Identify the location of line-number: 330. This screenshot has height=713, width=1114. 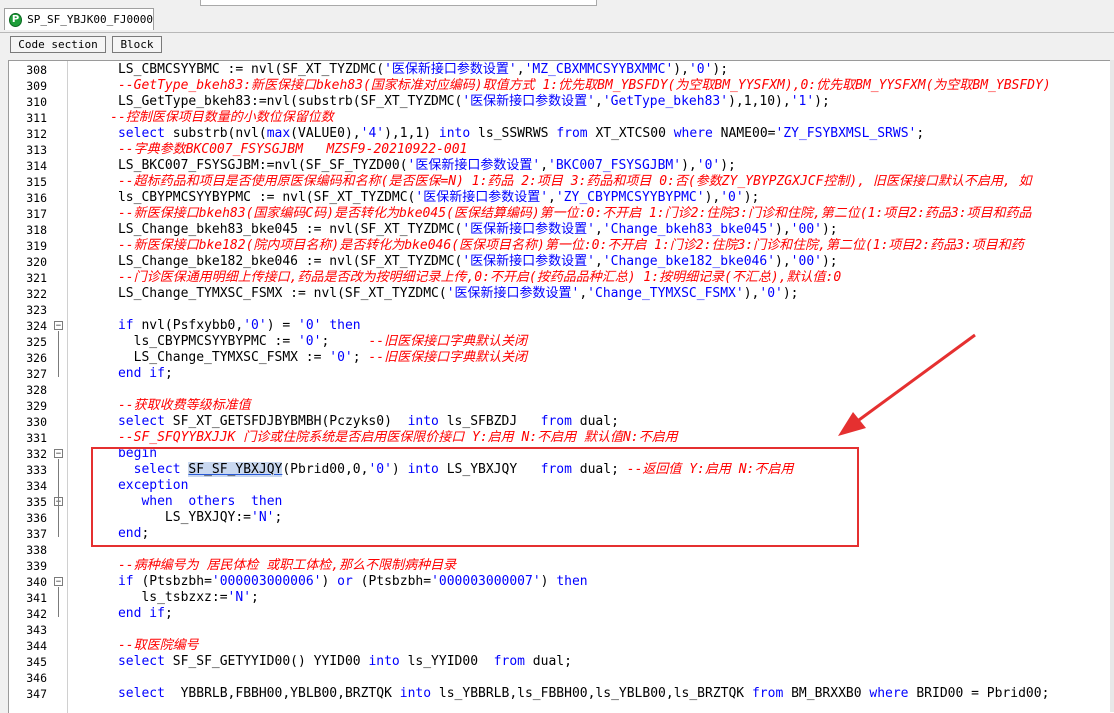
(36, 422).